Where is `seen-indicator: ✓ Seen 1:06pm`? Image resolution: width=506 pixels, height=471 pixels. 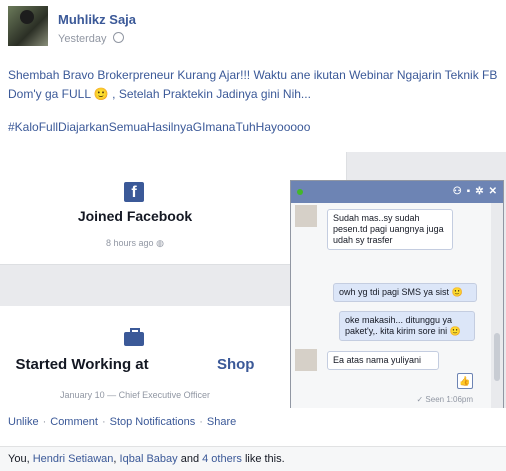 seen-indicator: ✓ Seen 1:06pm is located at coordinates (444, 399).